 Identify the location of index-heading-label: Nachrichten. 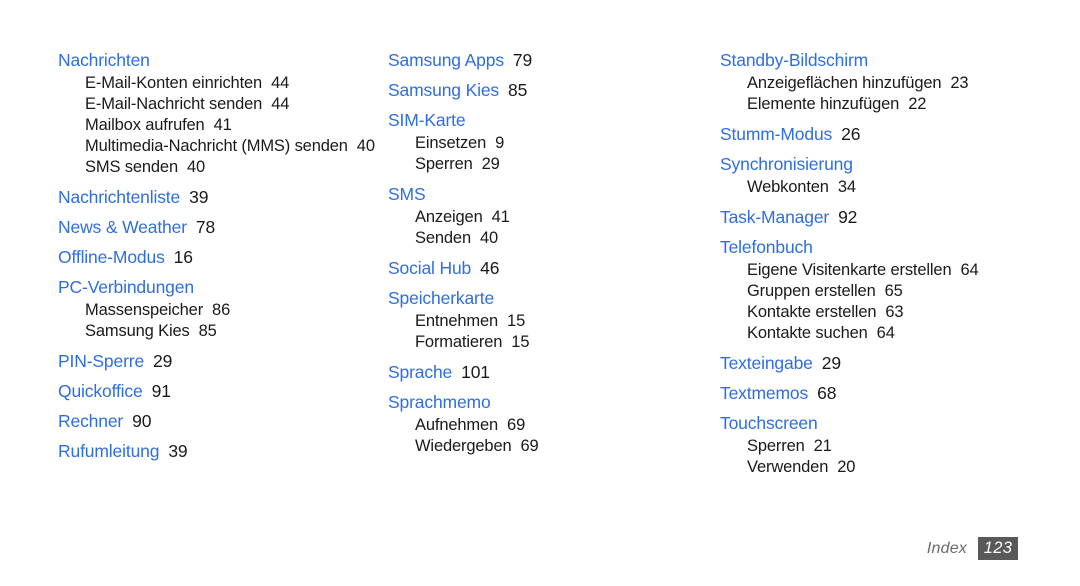
(104, 60).